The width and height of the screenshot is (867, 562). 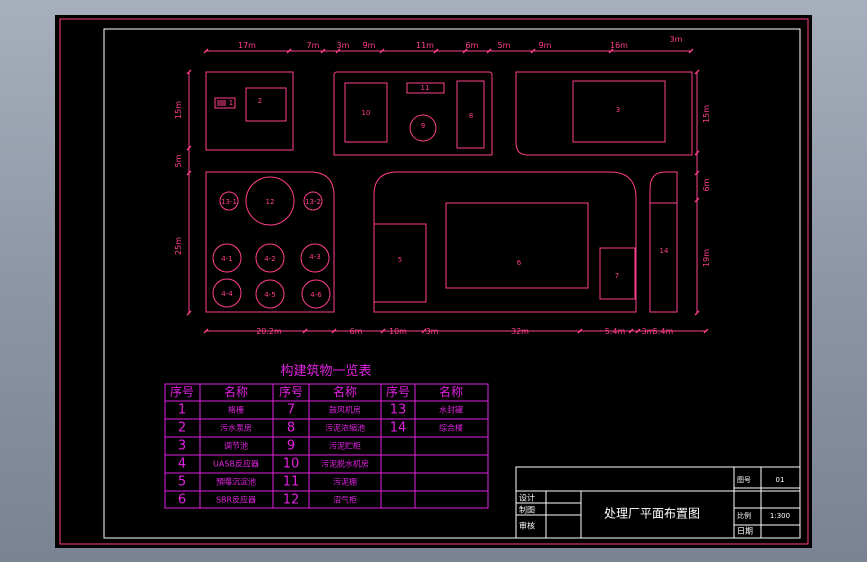 What do you see at coordinates (545, 45) in the screenshot?
I see `dim-top-7: 9m` at bounding box center [545, 45].